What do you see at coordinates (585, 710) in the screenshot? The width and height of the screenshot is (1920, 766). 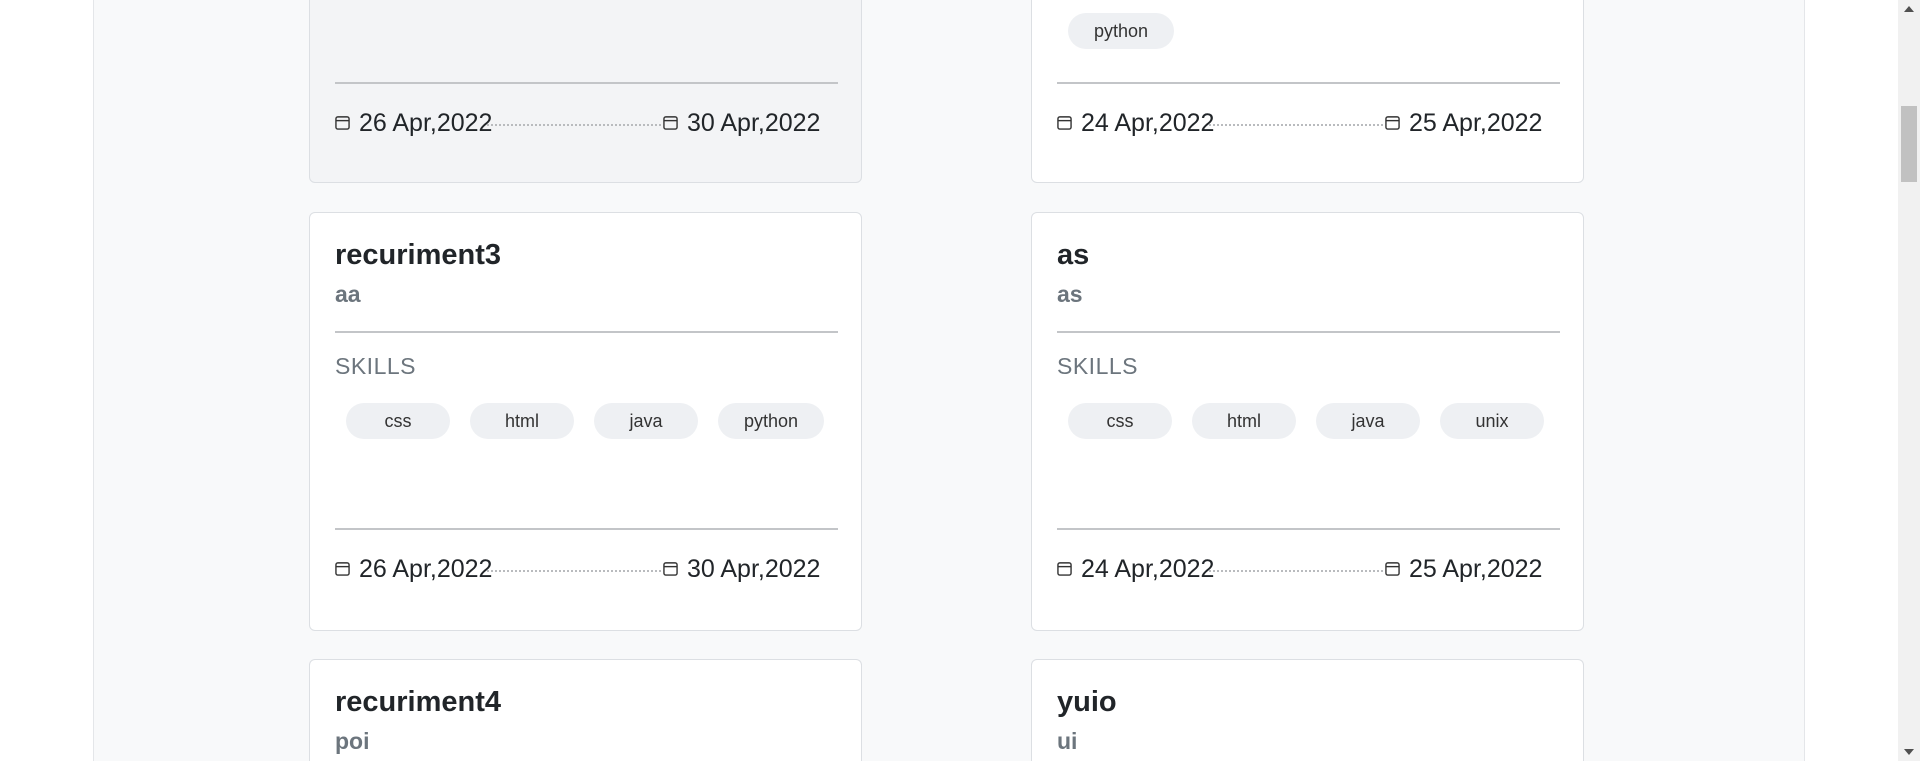 I see `job-card: recuriment4 poi` at bounding box center [585, 710].